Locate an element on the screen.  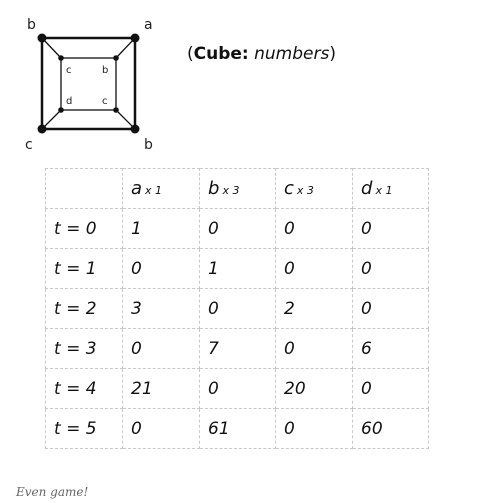
table-cell: 2 is located at coordinates (314, 308).